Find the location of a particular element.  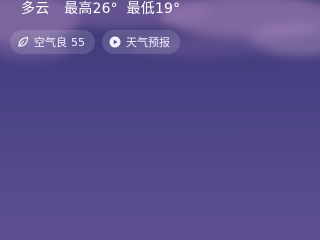

weather-condition: 多云 is located at coordinates (35, 9).